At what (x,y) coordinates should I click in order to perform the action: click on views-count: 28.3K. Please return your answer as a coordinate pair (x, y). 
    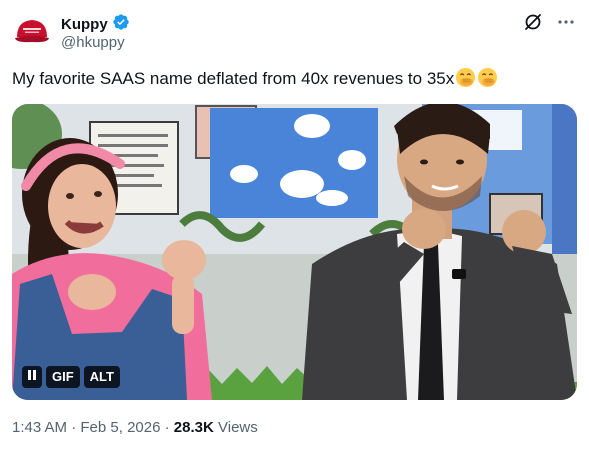
    Looking at the image, I should click on (193, 427).